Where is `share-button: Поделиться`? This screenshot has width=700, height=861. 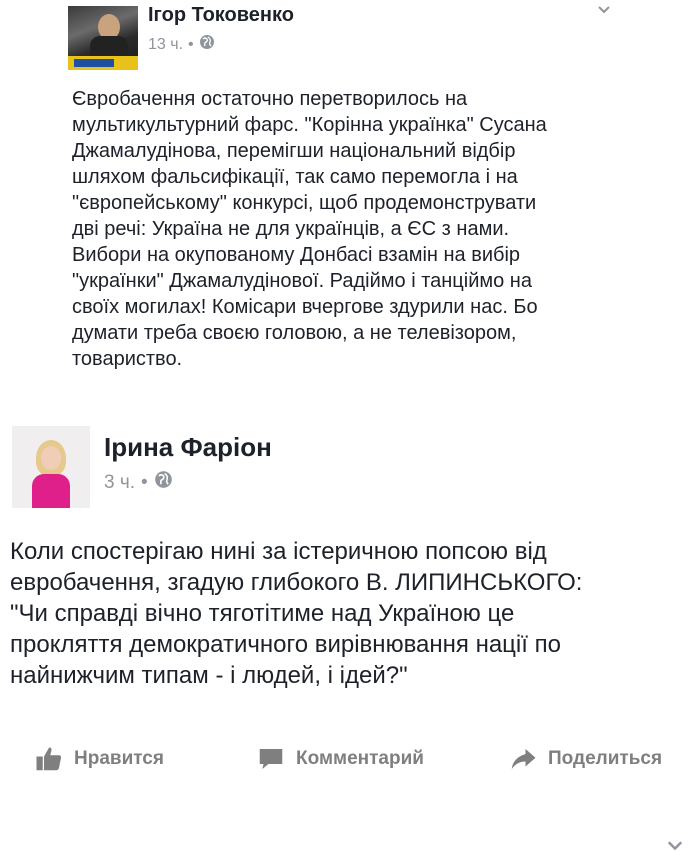
share-button: Поделиться is located at coordinates (585, 759).